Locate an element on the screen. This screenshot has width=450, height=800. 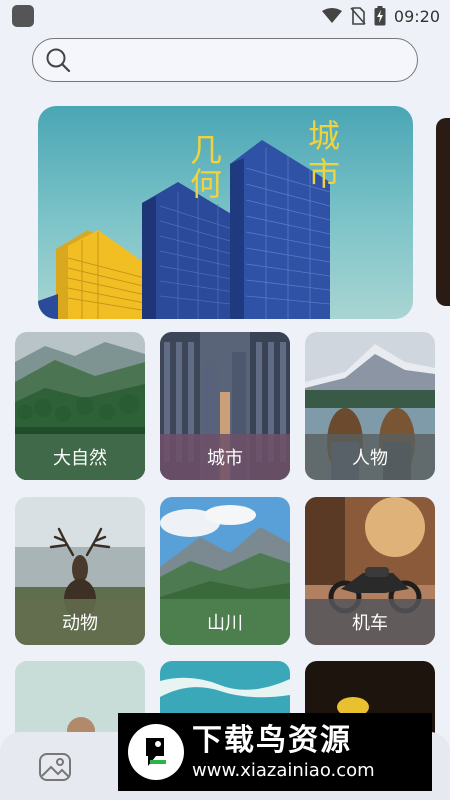
category-label-band: 城市 is located at coordinates (225, 457).